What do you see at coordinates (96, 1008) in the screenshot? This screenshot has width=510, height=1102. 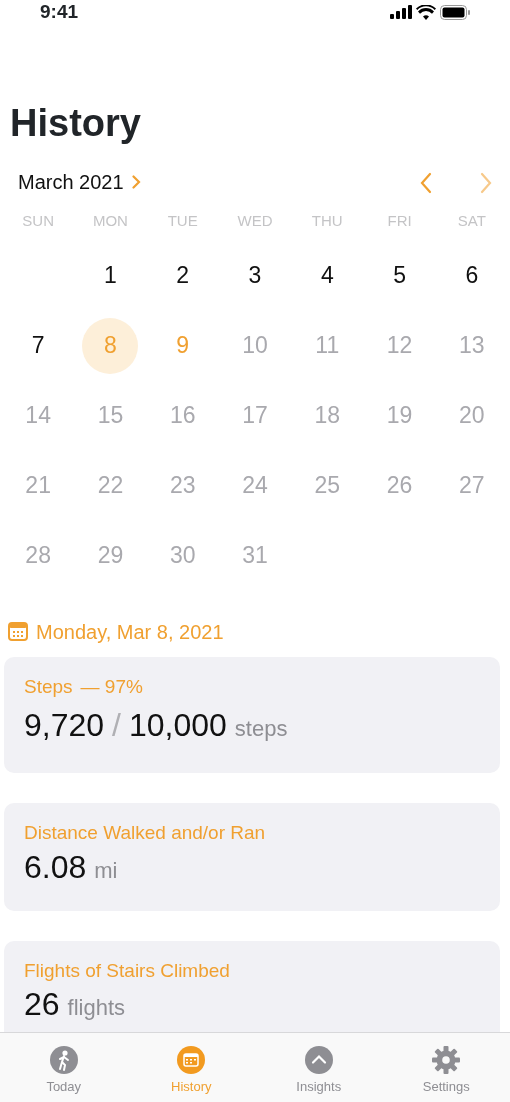 I see `metric-unit: flights` at bounding box center [96, 1008].